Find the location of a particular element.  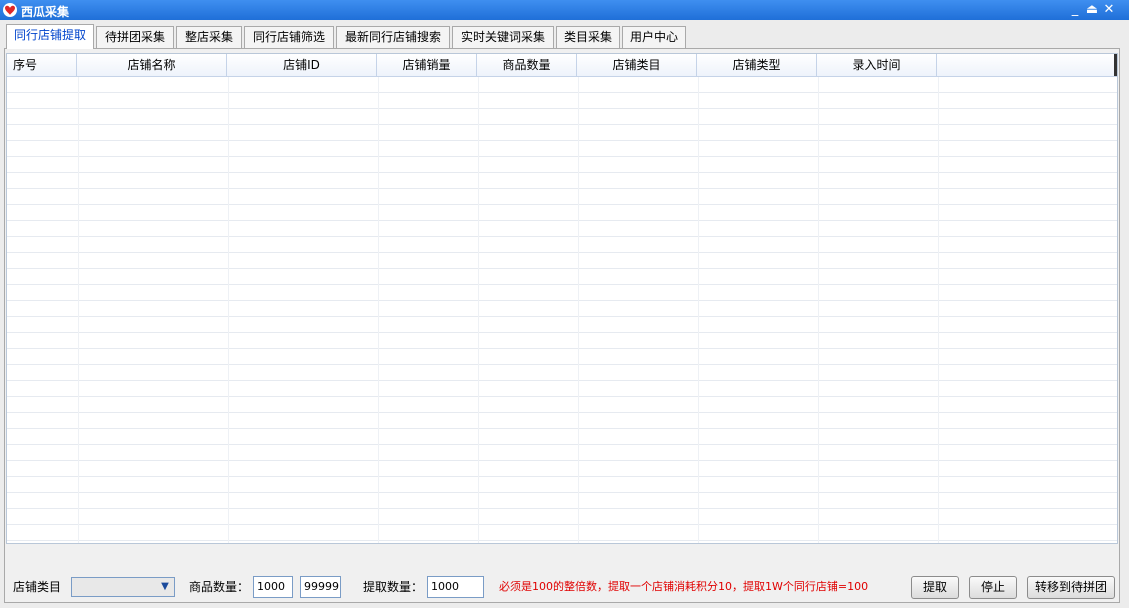

table-header: 序号 店铺名称 店铺ID 店铺销量 商品数量 店铺类目 店铺类型 录入时间 is located at coordinates (562, 65).